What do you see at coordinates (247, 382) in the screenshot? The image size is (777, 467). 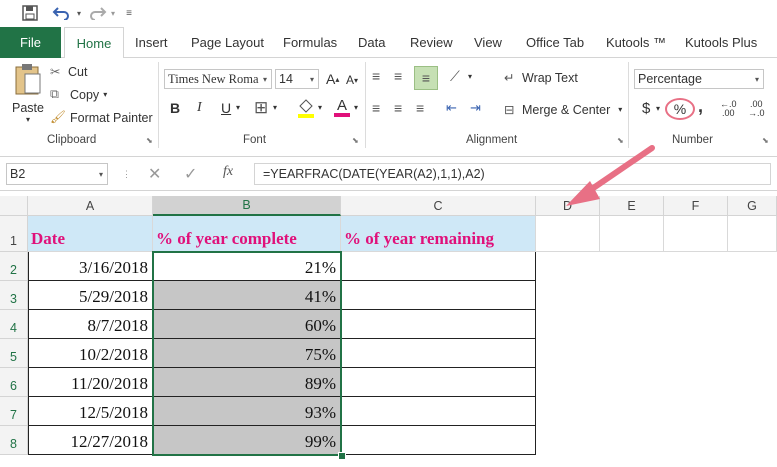 I see `percent-complete-cell: 89%` at bounding box center [247, 382].